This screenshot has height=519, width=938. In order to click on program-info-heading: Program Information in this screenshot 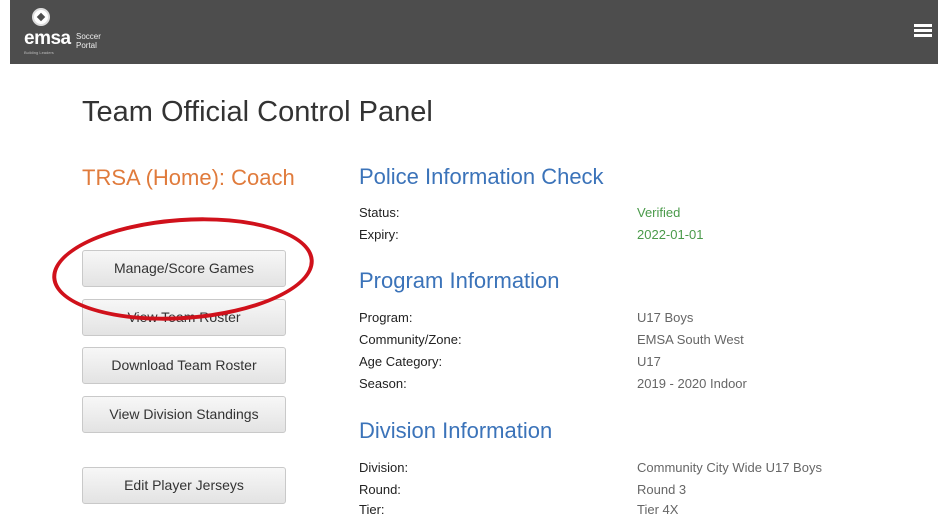, I will do `click(459, 280)`.